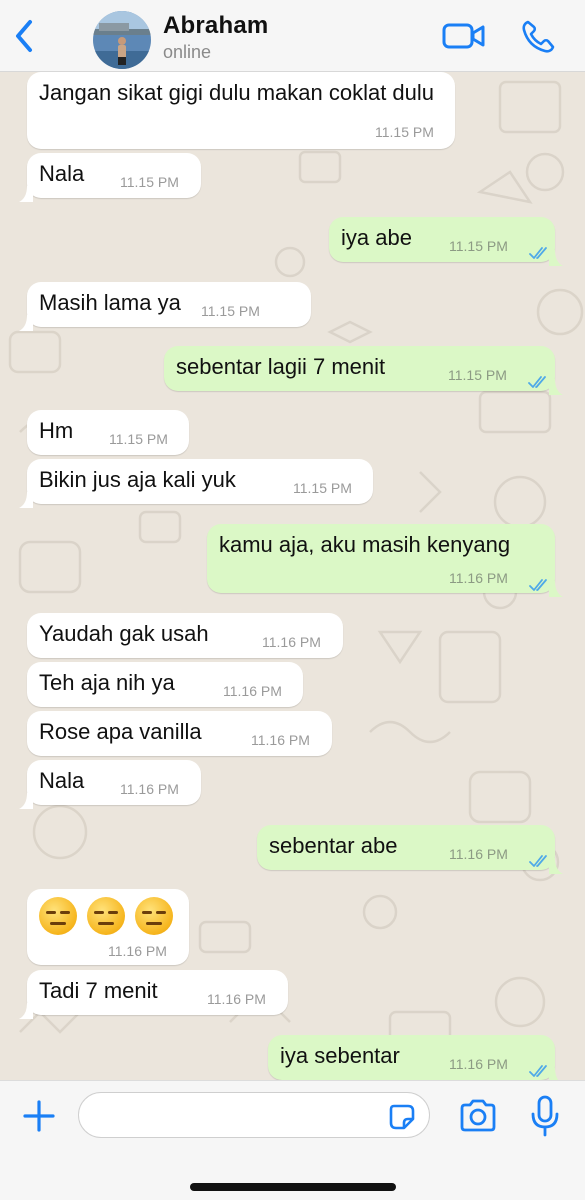 The width and height of the screenshot is (585, 1200). What do you see at coordinates (56, 430) in the screenshot?
I see `message-text: Hm` at bounding box center [56, 430].